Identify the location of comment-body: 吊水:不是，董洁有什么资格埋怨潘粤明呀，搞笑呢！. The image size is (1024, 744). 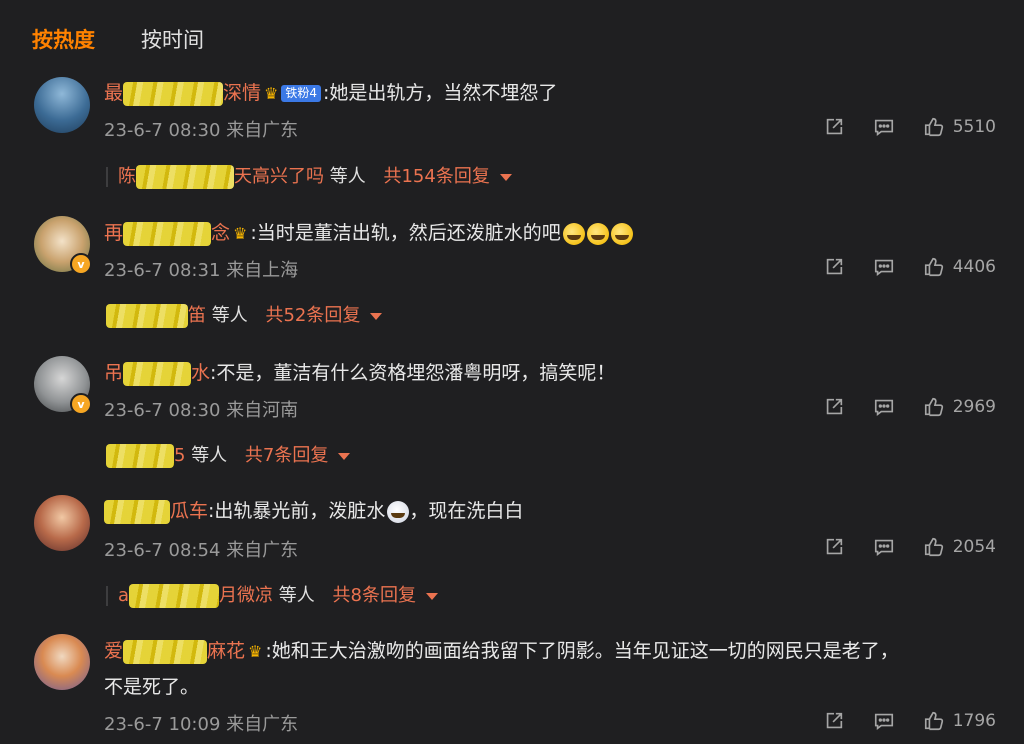
(359, 373).